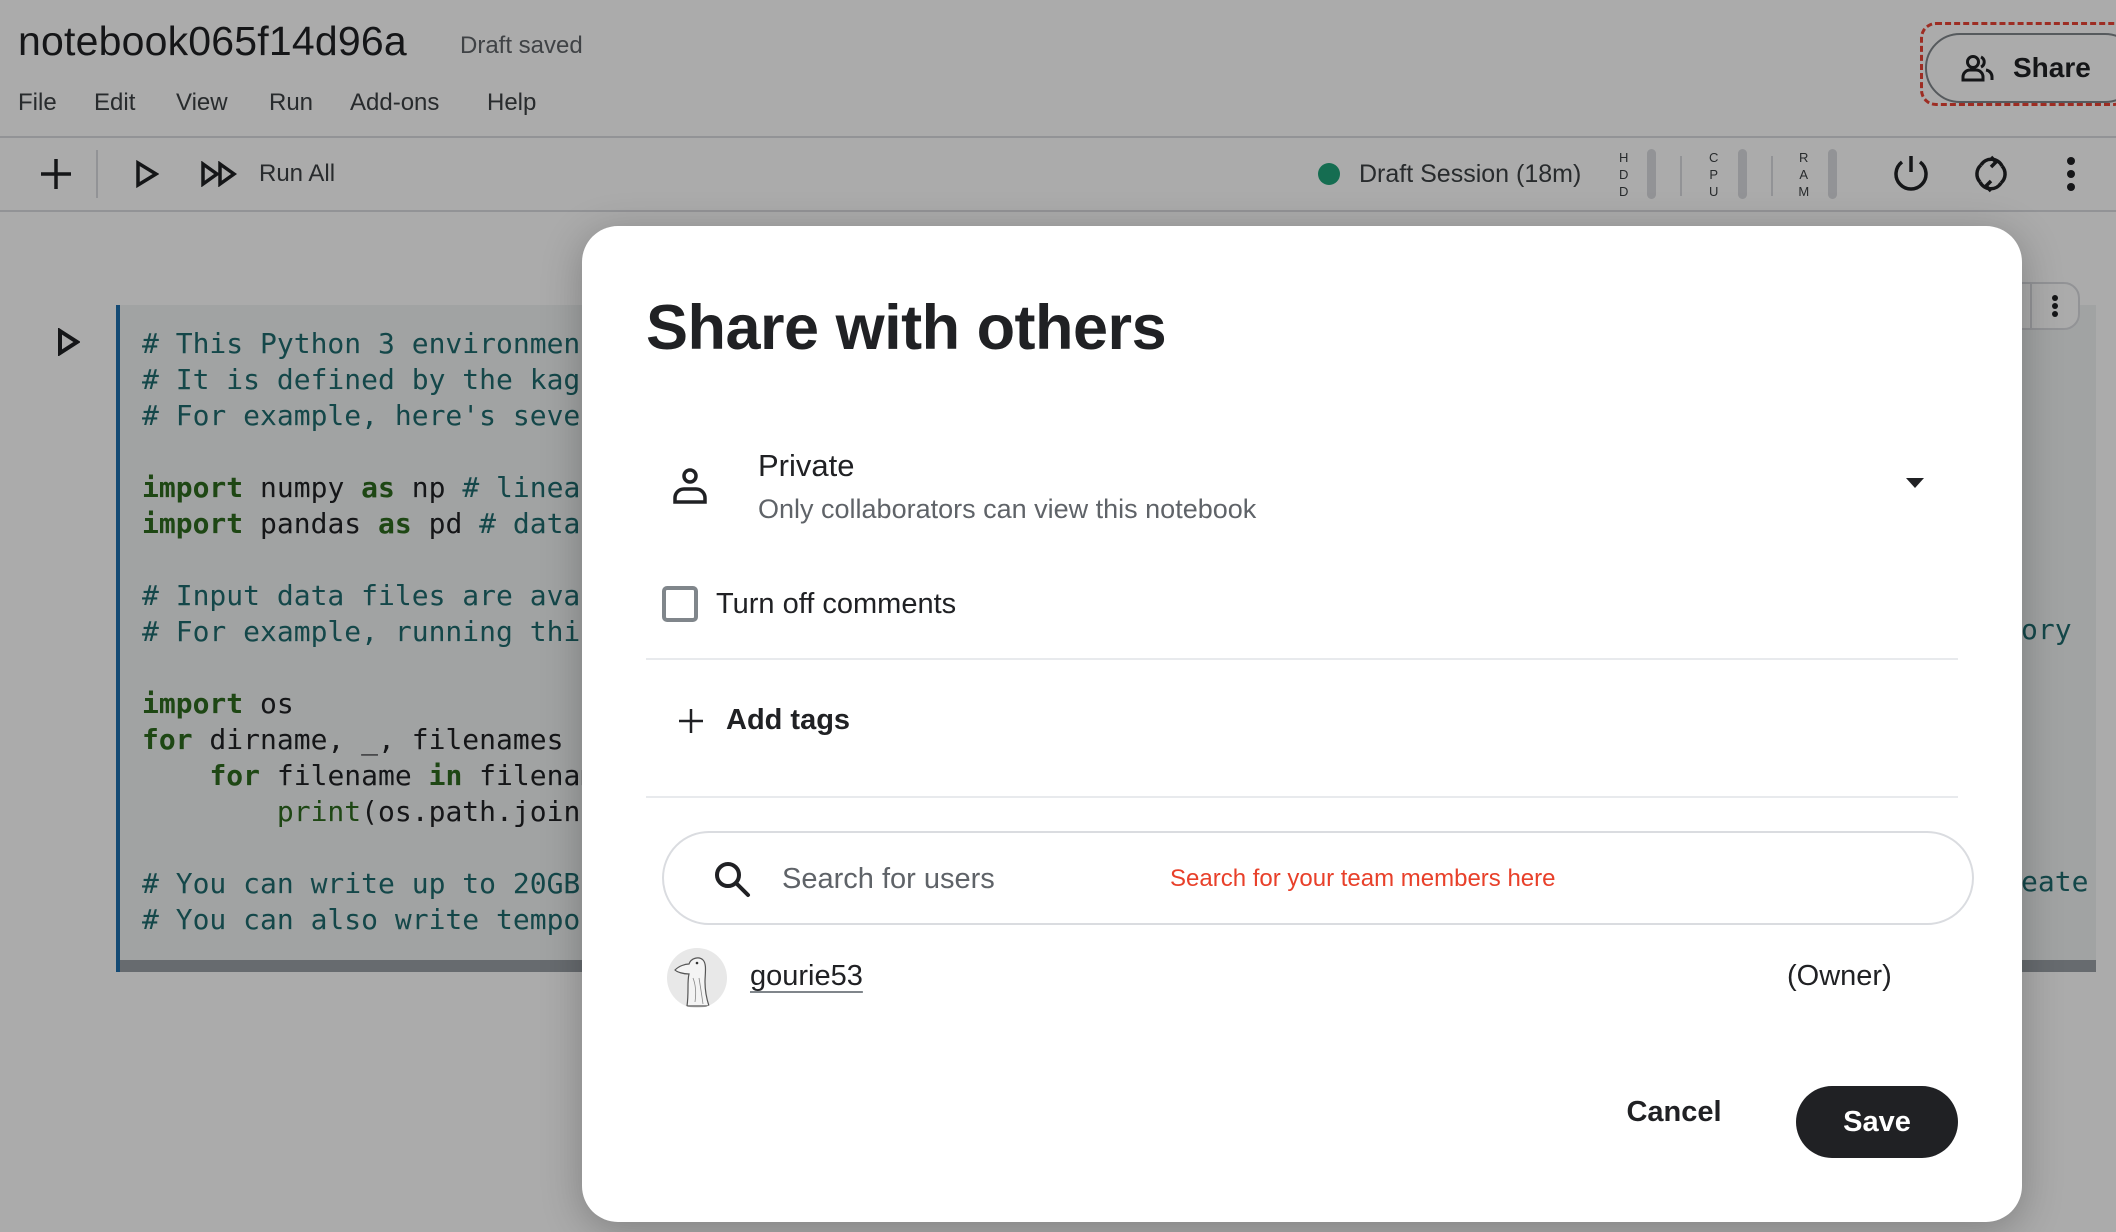 The height and width of the screenshot is (1232, 2116). What do you see at coordinates (1915, 483) in the screenshot?
I see `caret-down-icon` at bounding box center [1915, 483].